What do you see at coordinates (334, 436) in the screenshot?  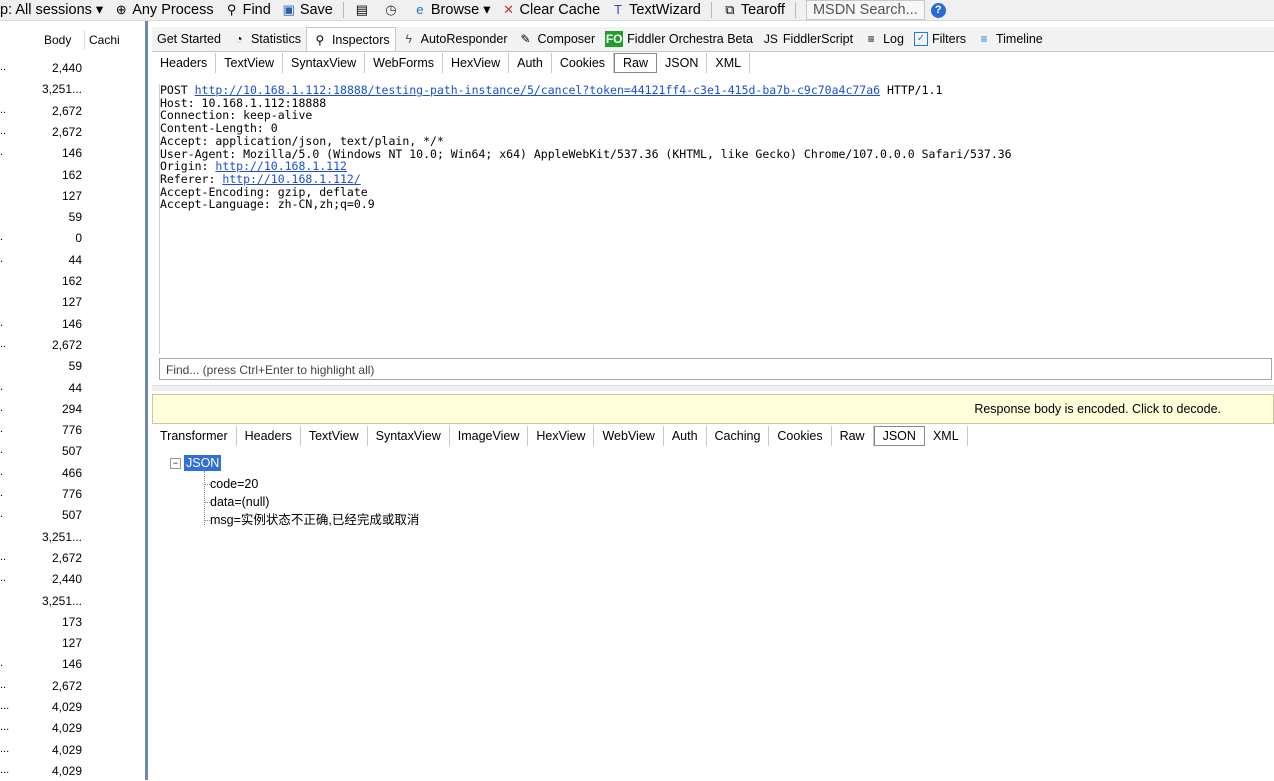 I see `response-tab-textview: TextView` at bounding box center [334, 436].